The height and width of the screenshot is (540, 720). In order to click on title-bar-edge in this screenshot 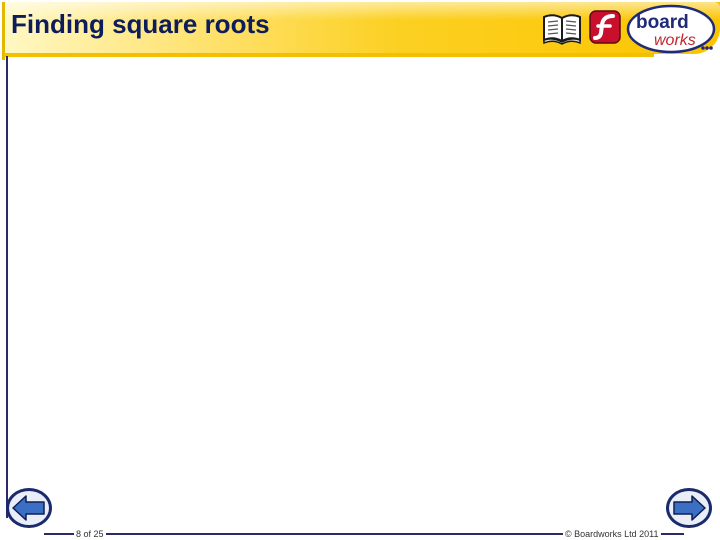, I will do `click(3, 31)`.